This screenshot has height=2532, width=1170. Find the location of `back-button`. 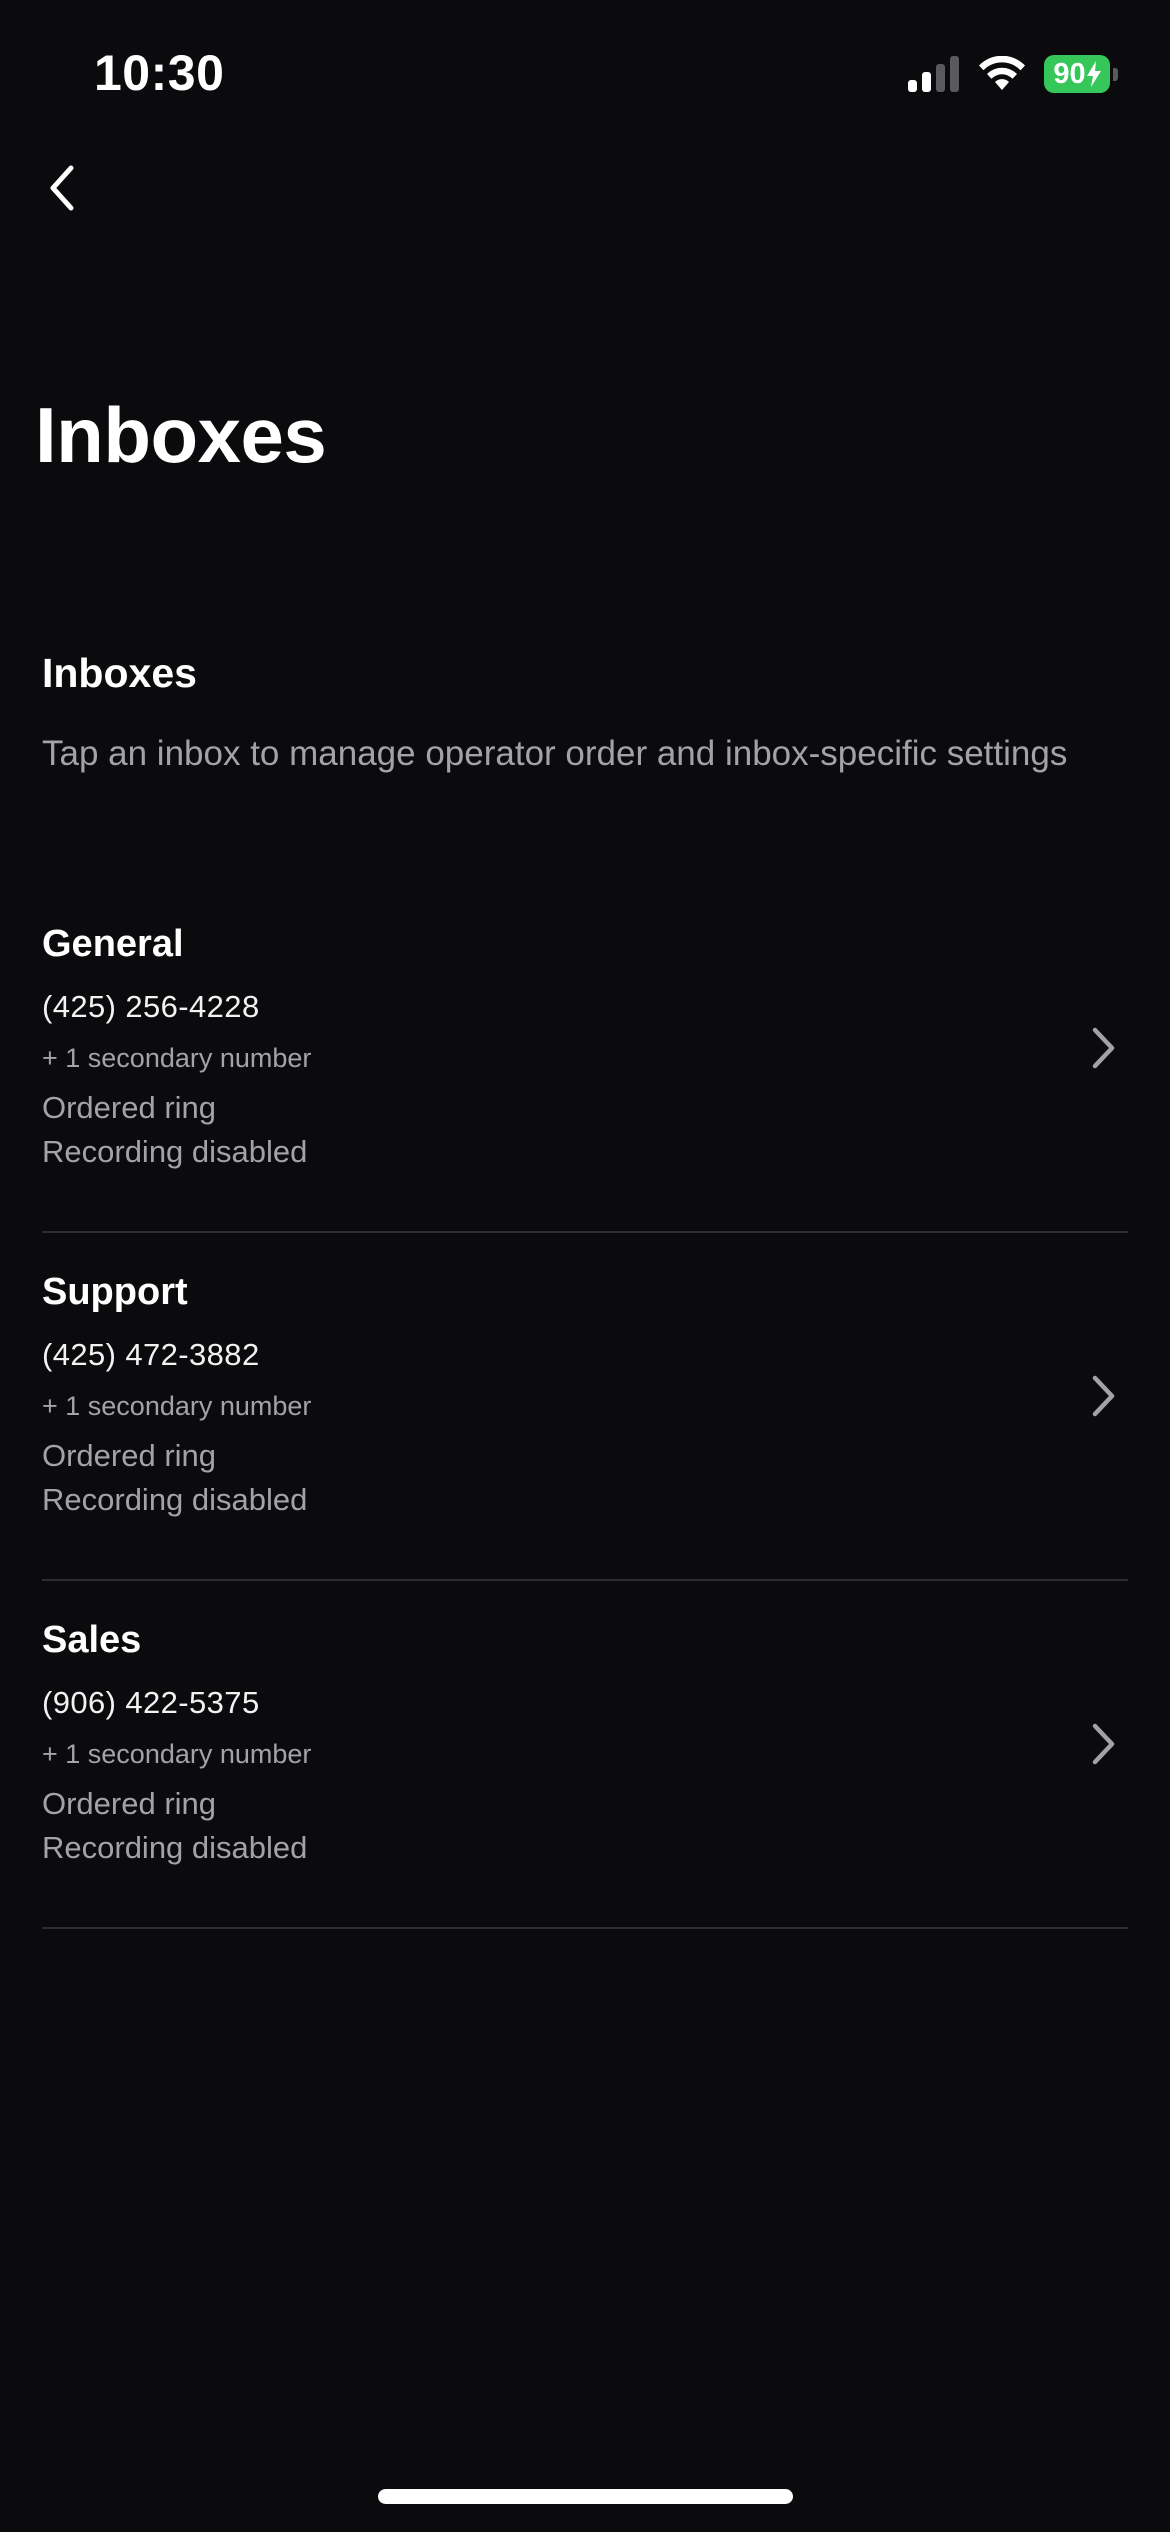

back-button is located at coordinates (62, 188).